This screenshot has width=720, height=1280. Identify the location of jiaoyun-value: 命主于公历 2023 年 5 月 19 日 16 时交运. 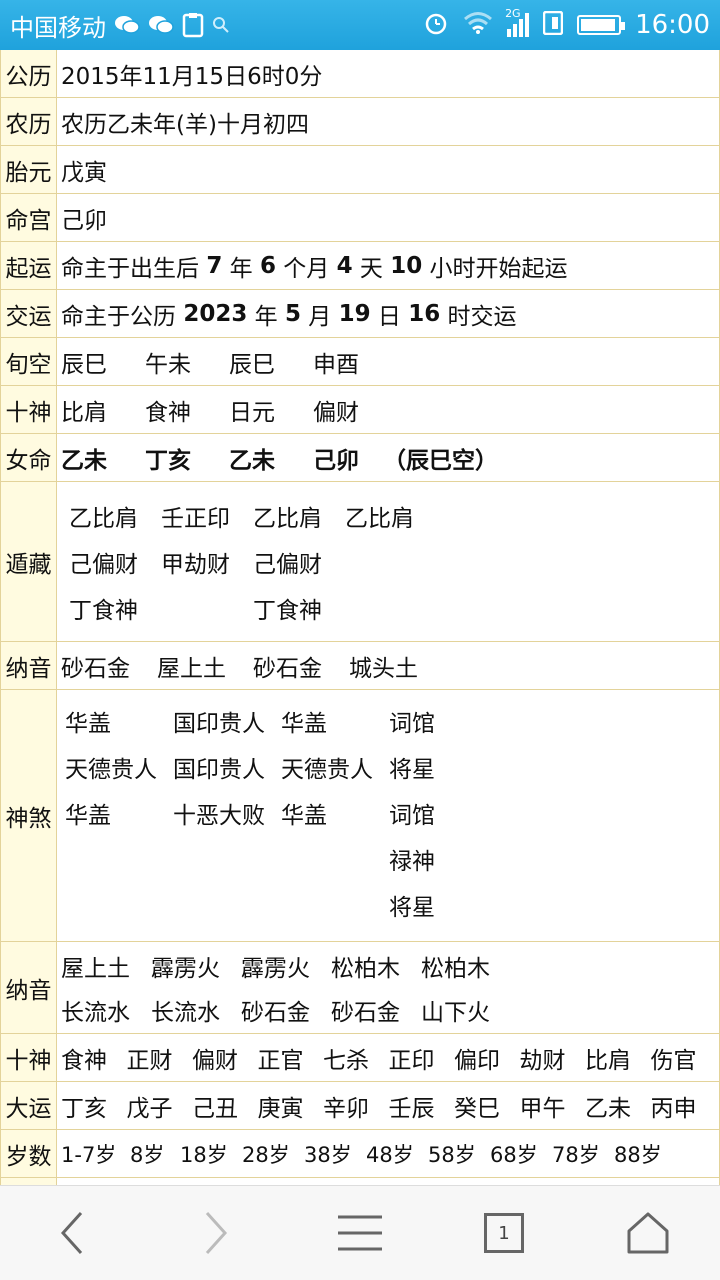
(388, 313).